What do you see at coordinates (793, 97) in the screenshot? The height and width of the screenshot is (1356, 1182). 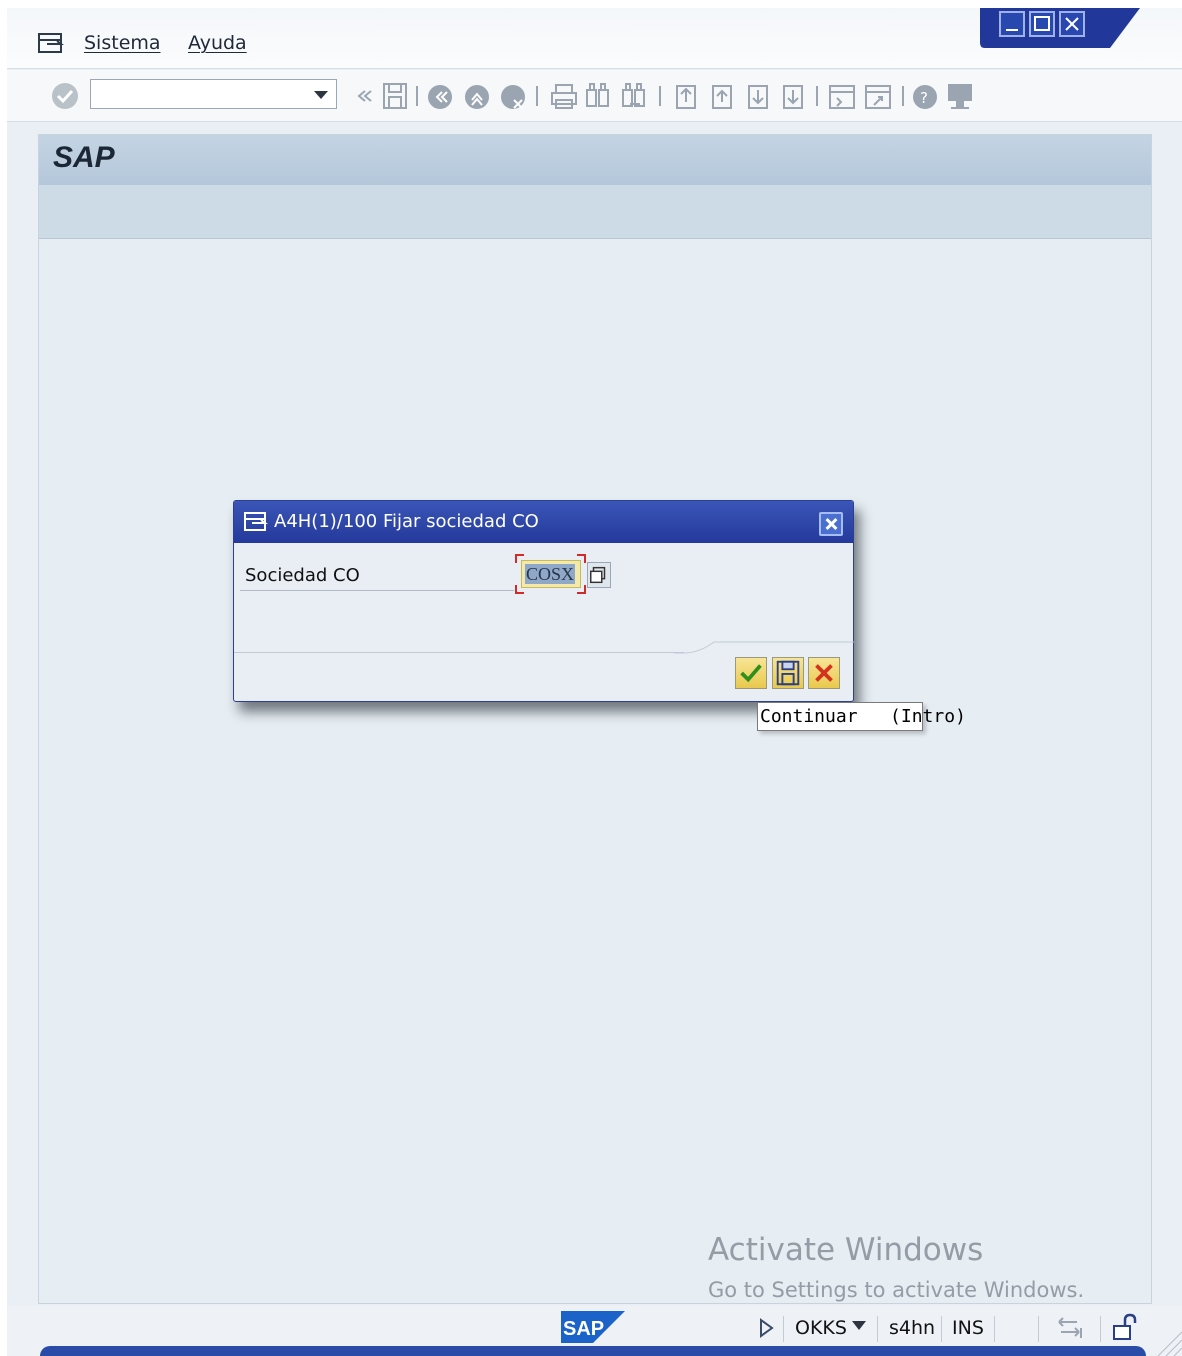 I see `last-page-icon` at bounding box center [793, 97].